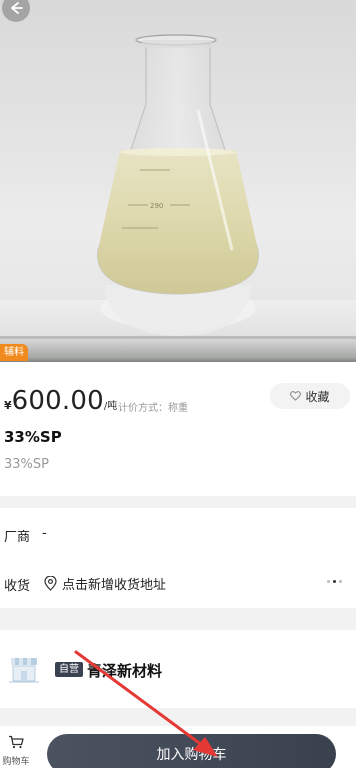 The width and height of the screenshot is (356, 768). Describe the element at coordinates (114, 585) in the screenshot. I see `add-address-text: 点击新增收货地址` at that location.